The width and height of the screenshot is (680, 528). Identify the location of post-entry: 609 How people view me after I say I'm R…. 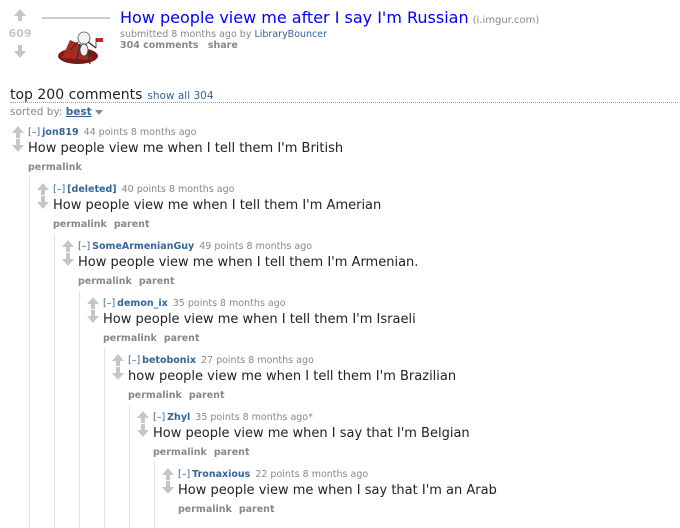
(340, 39).